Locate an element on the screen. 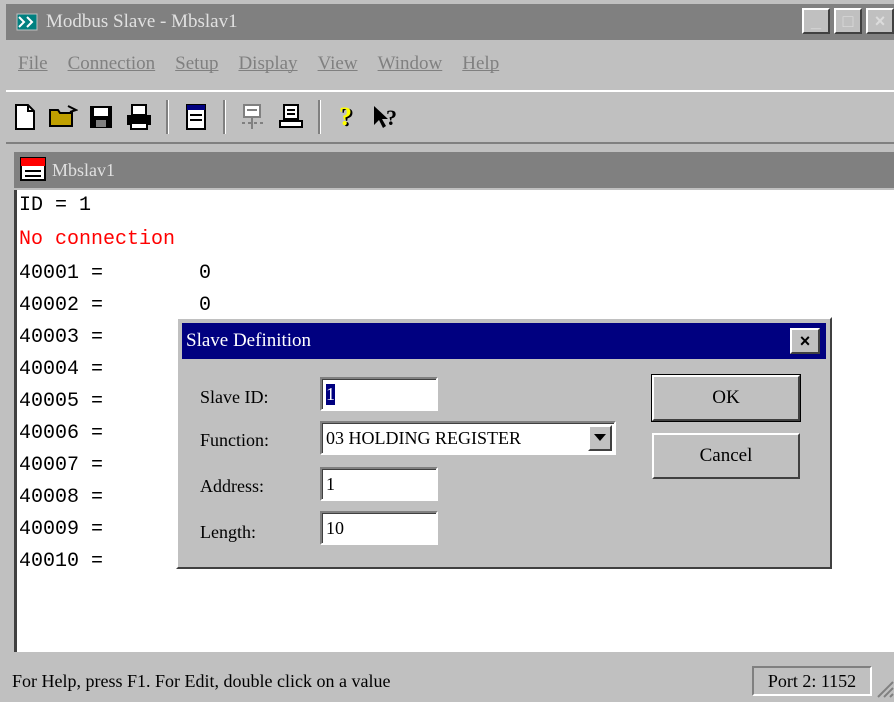 The height and width of the screenshot is (702, 894). connect-icon is located at coordinates (253, 117).